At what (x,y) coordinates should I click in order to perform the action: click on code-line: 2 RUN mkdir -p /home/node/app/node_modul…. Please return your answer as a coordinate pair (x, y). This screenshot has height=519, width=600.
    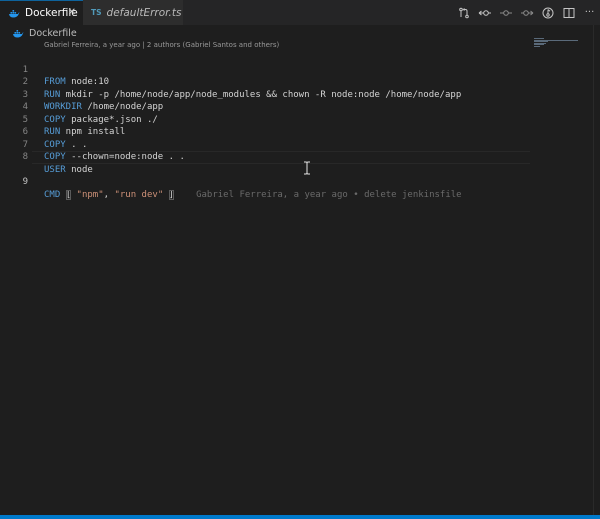
    Looking at the image, I should click on (265, 82).